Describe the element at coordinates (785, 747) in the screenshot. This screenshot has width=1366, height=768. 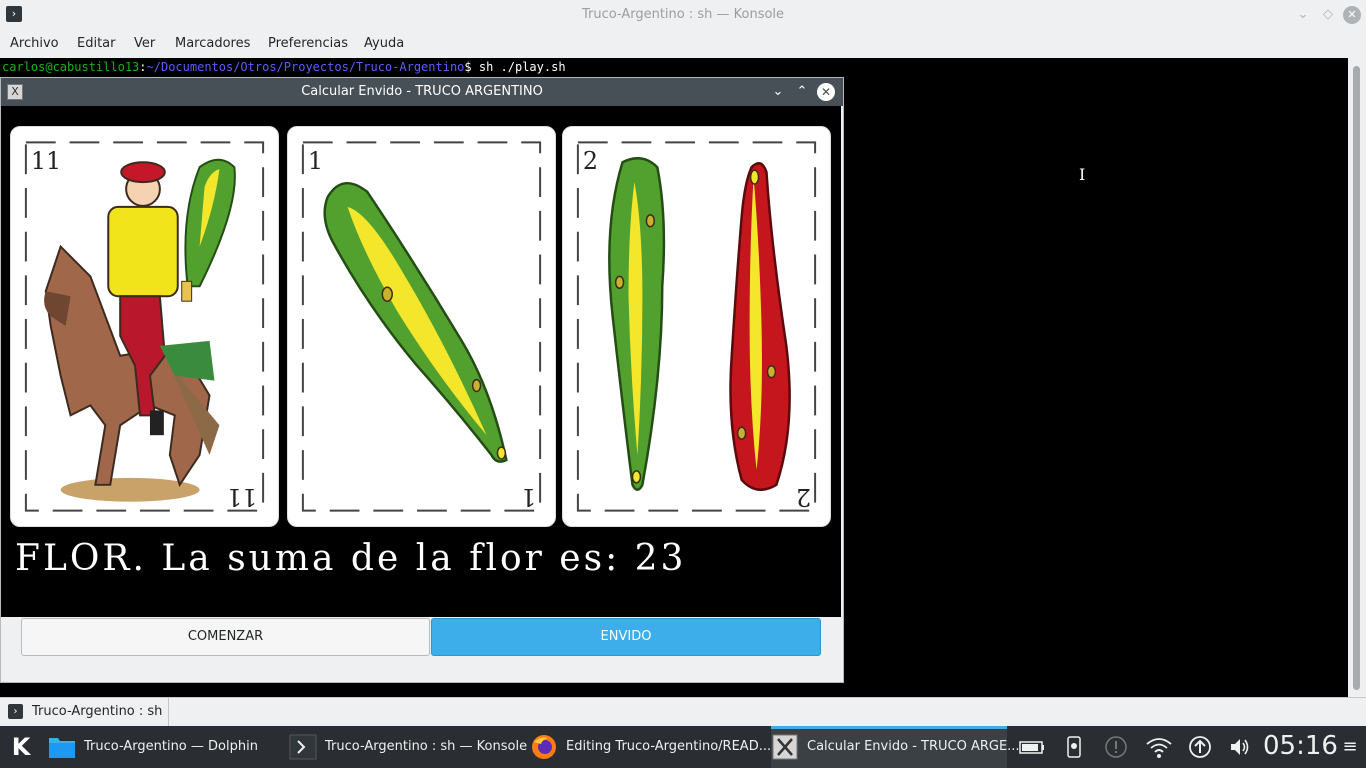
I see `x-window-icon` at that location.